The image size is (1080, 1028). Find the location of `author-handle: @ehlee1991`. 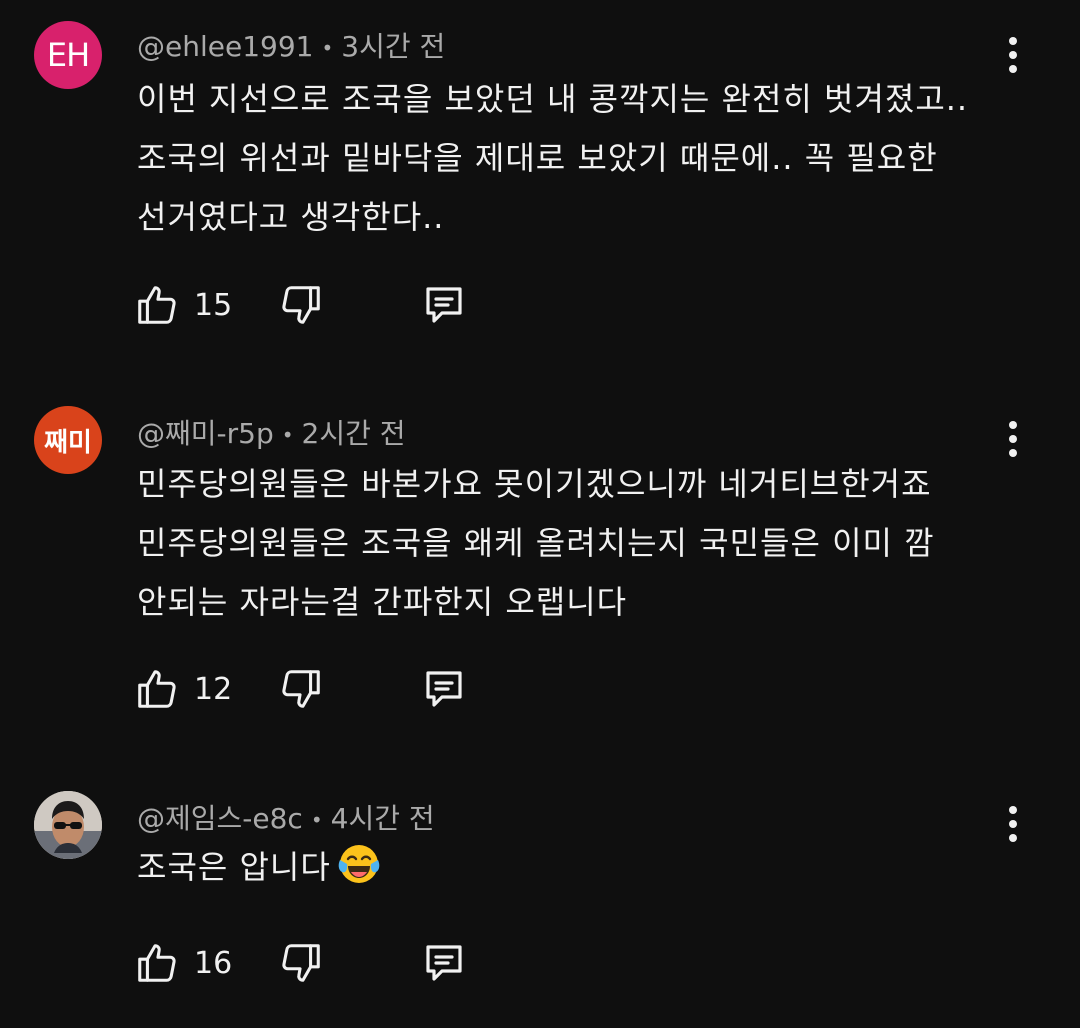

author-handle: @ehlee1991 is located at coordinates (225, 46).